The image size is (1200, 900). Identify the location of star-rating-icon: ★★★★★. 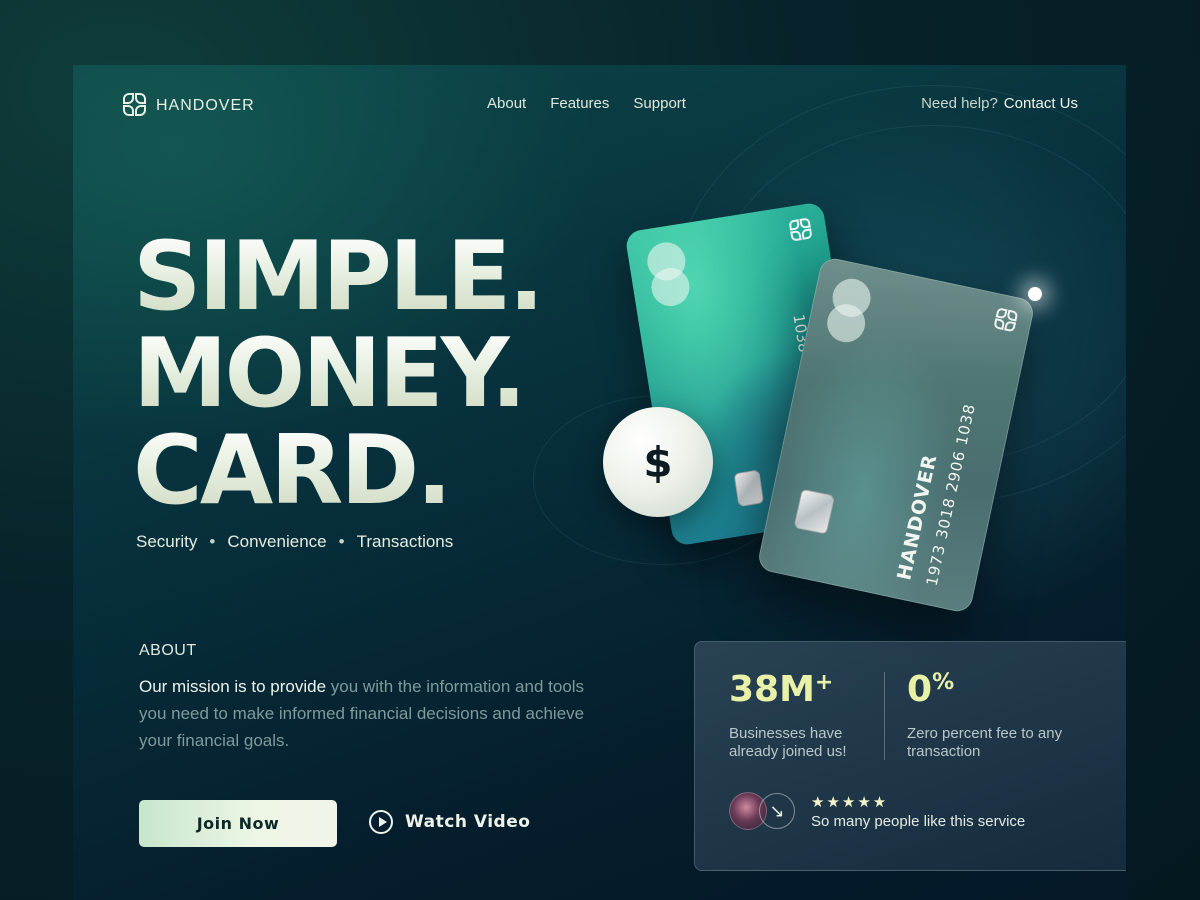
(850, 802).